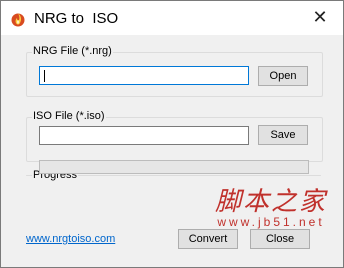 This screenshot has width=344, height=268. I want to click on flame-icon, so click(18, 20).